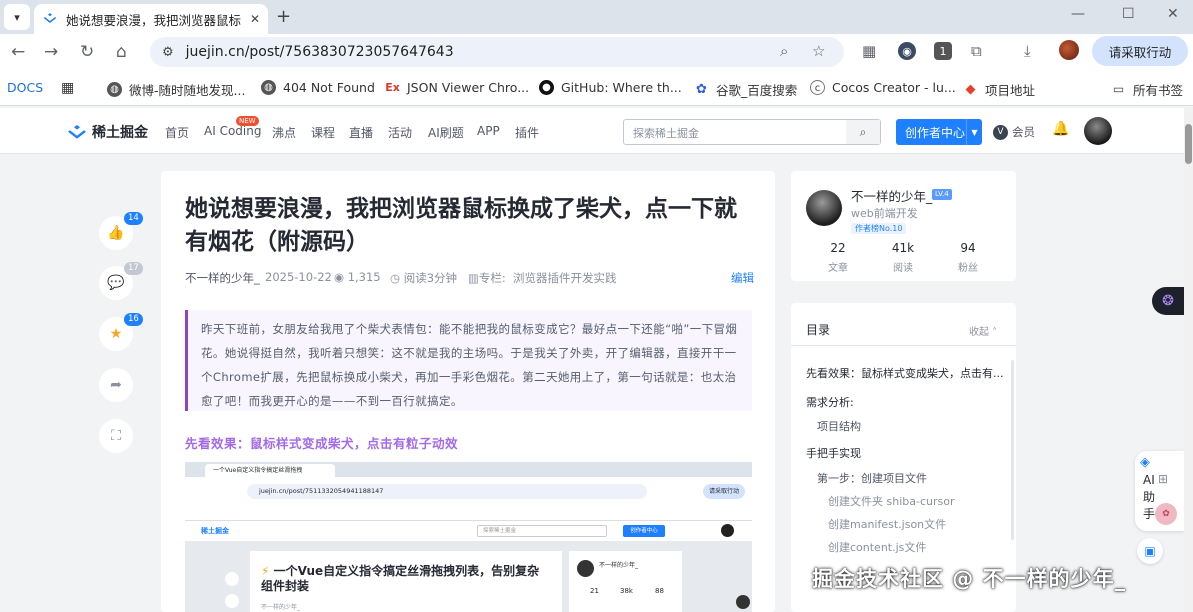 The width and height of the screenshot is (1193, 612). What do you see at coordinates (784, 51) in the screenshot?
I see `zoom-icon: ⌕` at bounding box center [784, 51].